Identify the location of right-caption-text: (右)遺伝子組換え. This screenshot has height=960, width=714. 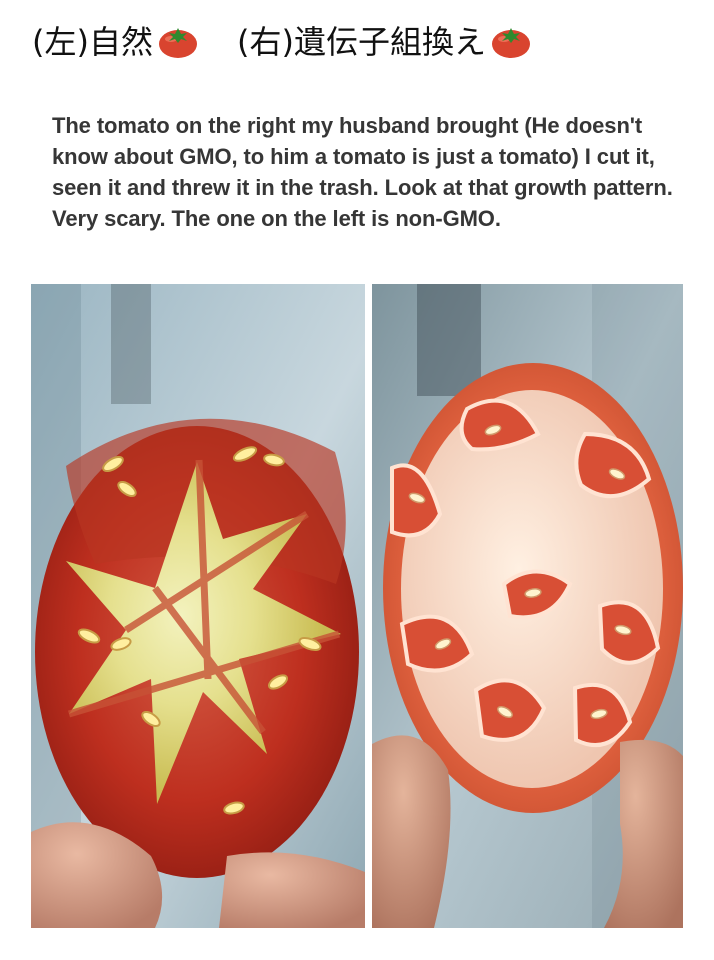
(361, 42).